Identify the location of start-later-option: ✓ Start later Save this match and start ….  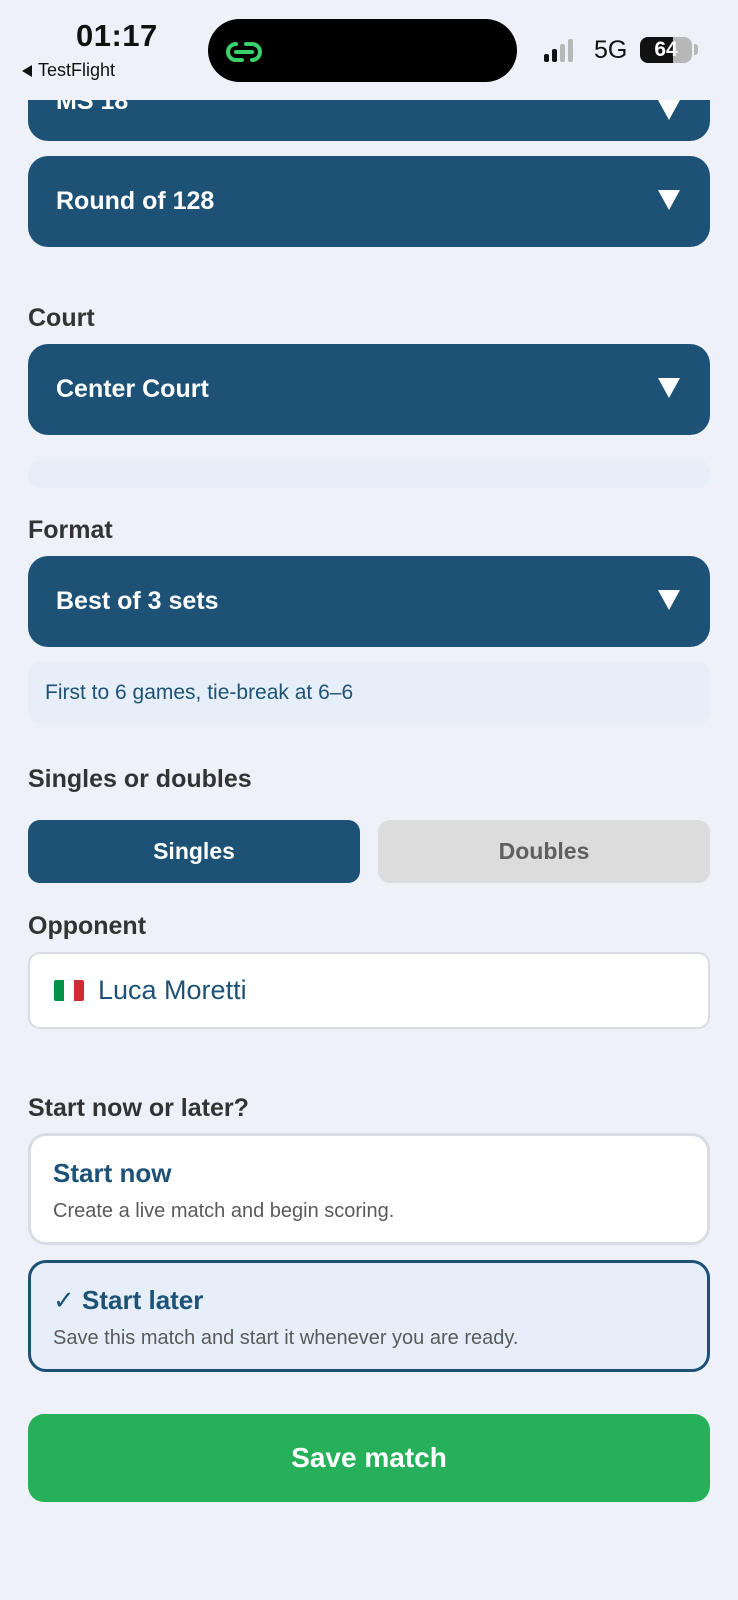
(369, 1316).